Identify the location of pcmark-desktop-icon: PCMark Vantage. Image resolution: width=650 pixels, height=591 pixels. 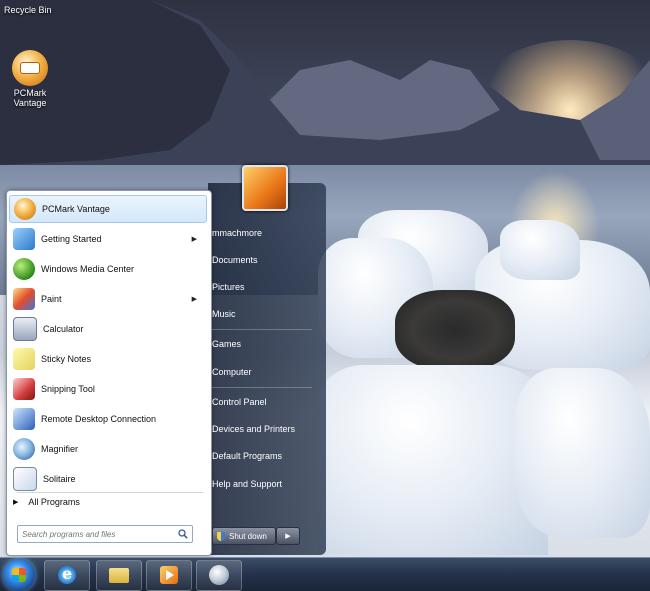
(30, 79).